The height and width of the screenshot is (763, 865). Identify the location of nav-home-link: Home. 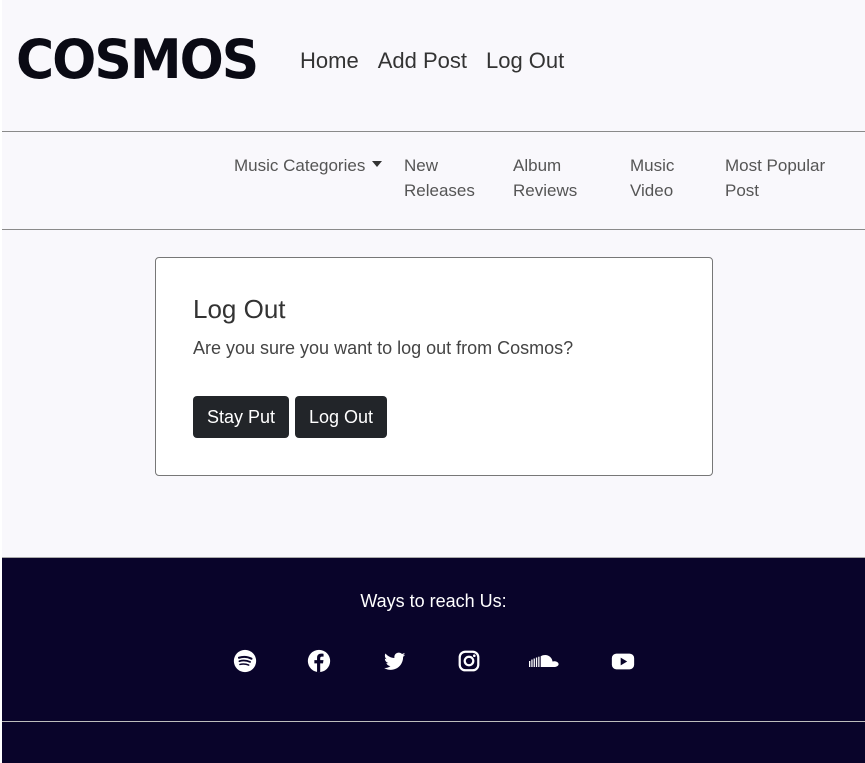
(329, 61).